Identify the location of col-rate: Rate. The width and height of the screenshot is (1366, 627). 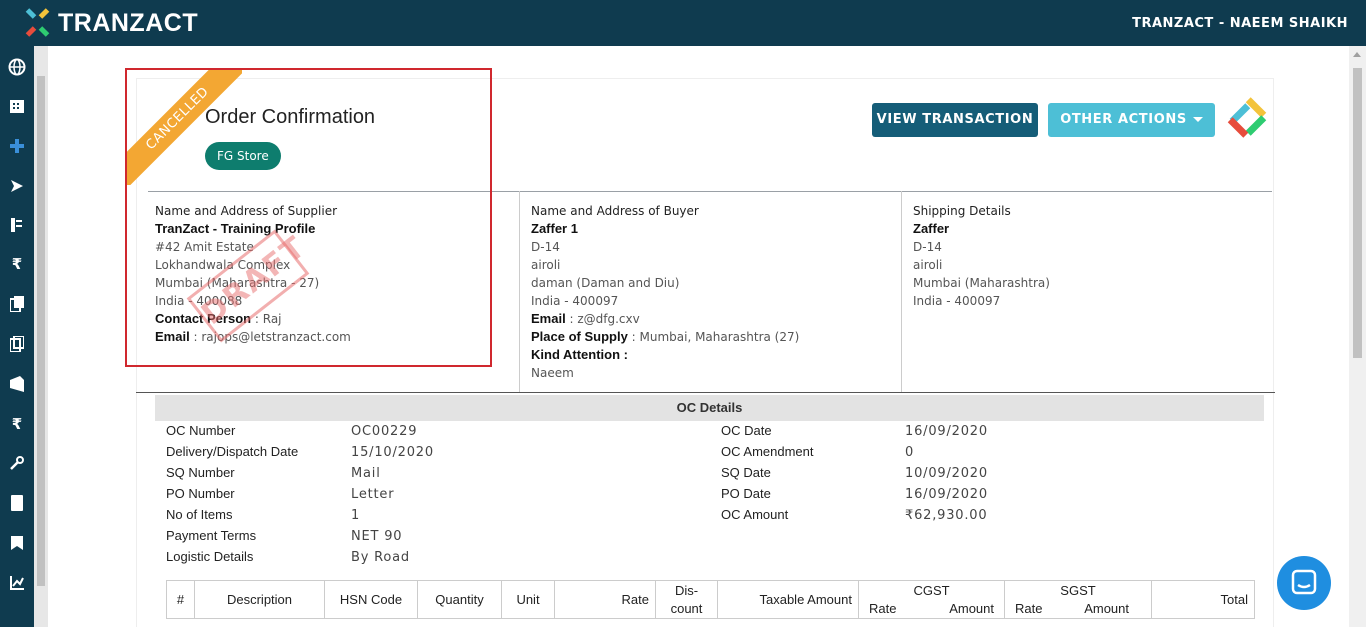
(605, 599).